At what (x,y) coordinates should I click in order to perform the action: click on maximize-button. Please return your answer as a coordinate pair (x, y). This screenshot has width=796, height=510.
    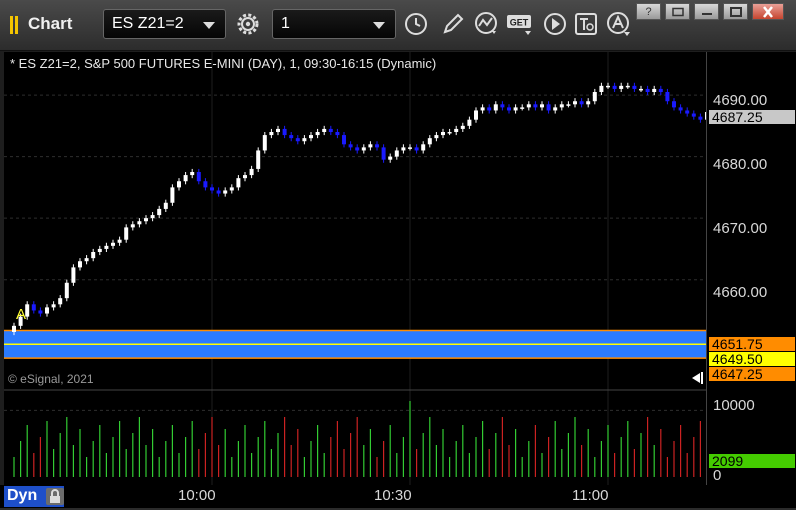
    Looking at the image, I should click on (735, 11).